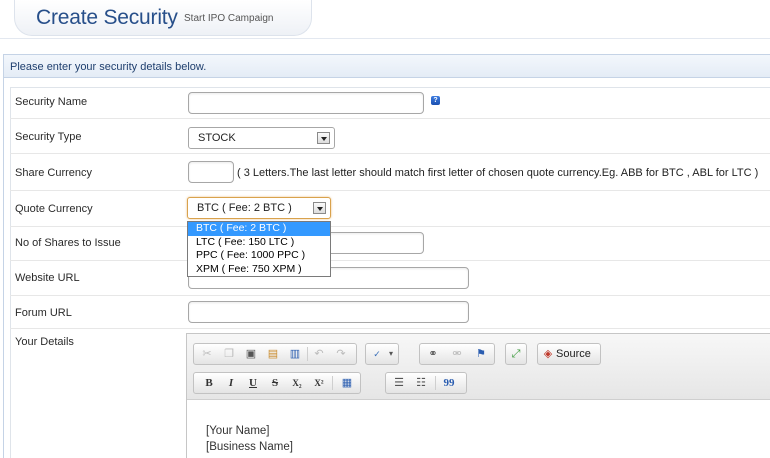 Image resolution: width=770 pixels, height=458 pixels. I want to click on dropdown-option-xpm: XPM ( Fee: 750 XPM ), so click(259, 270).